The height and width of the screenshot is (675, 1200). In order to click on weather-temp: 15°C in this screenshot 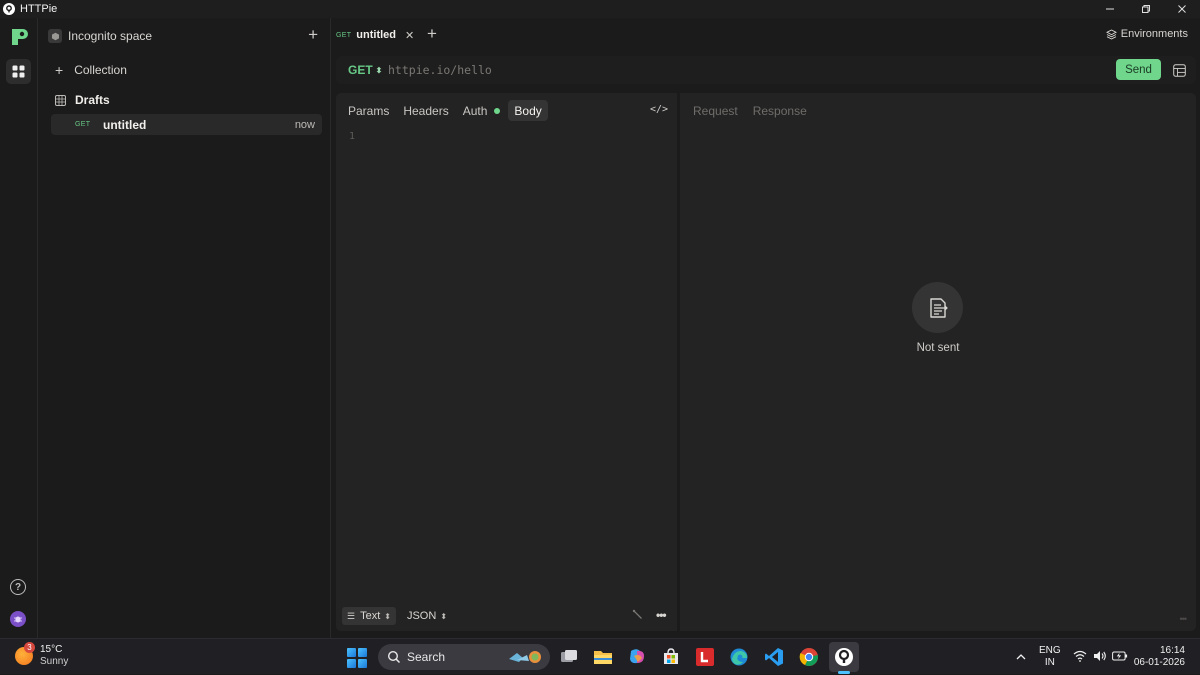, I will do `click(51, 649)`.